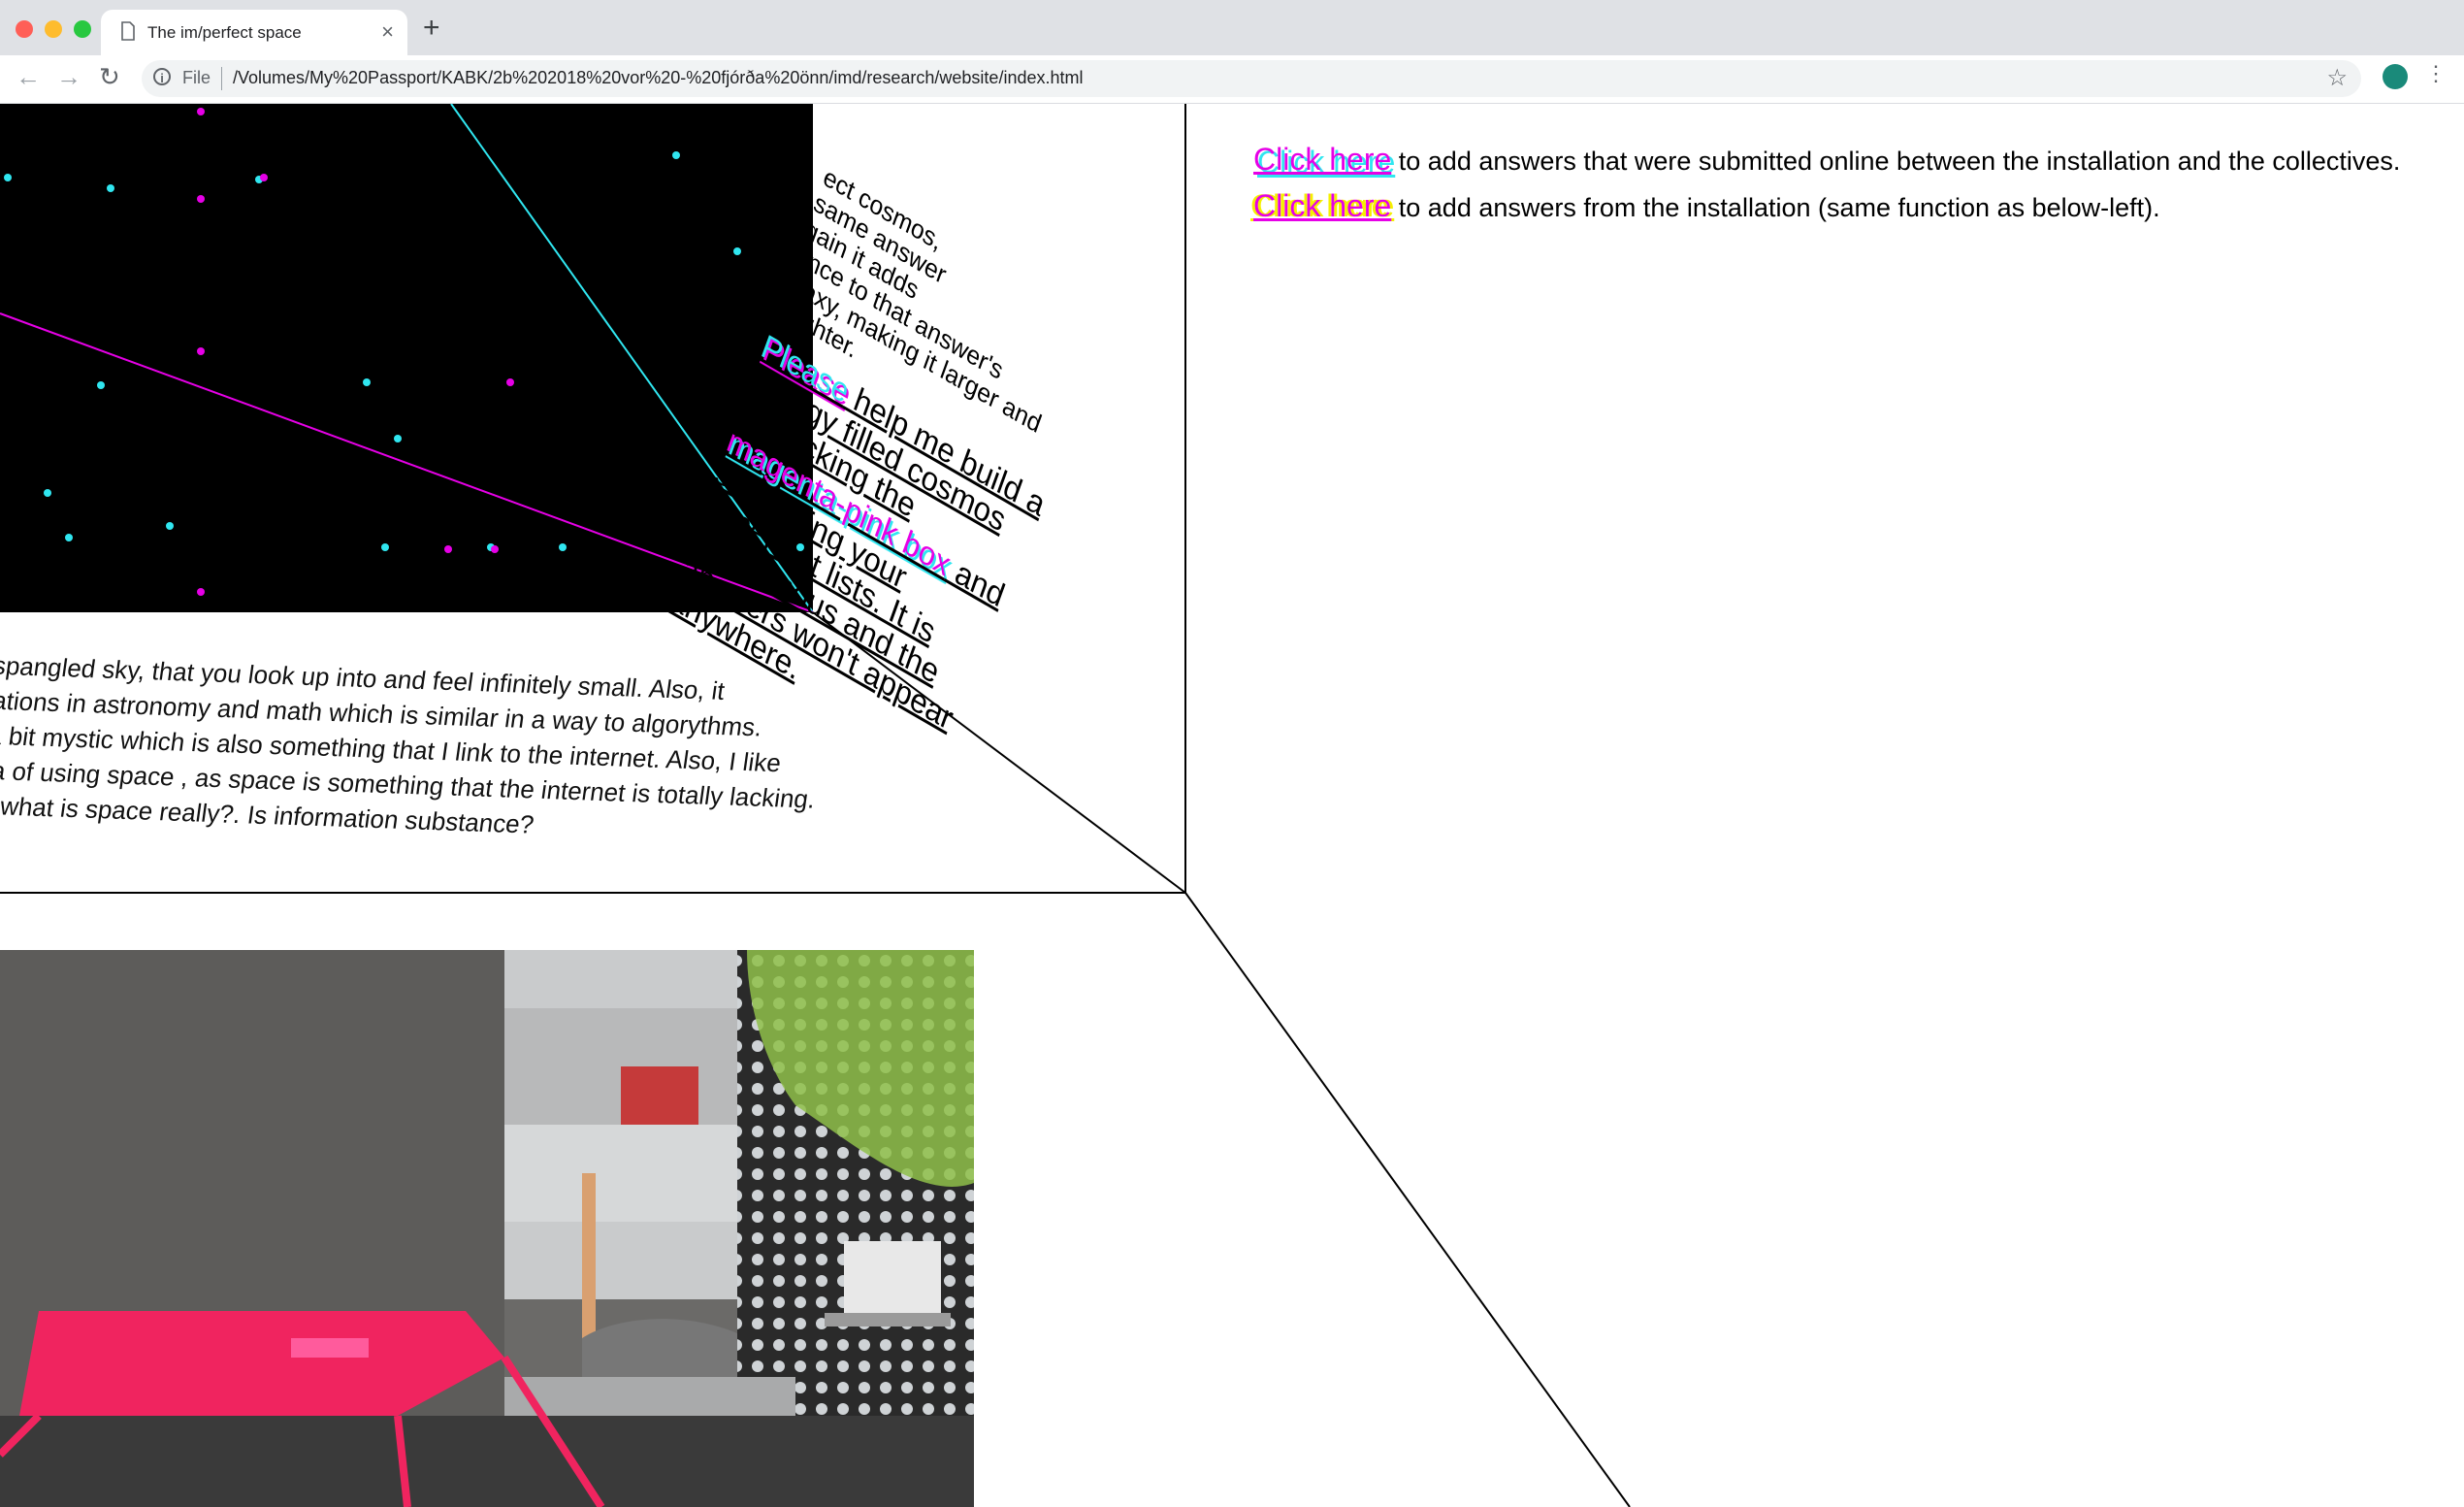 The image size is (2464, 1507). Describe the element at coordinates (1322, 206) in the screenshot. I see `click-here-installation-link: Click here` at that location.